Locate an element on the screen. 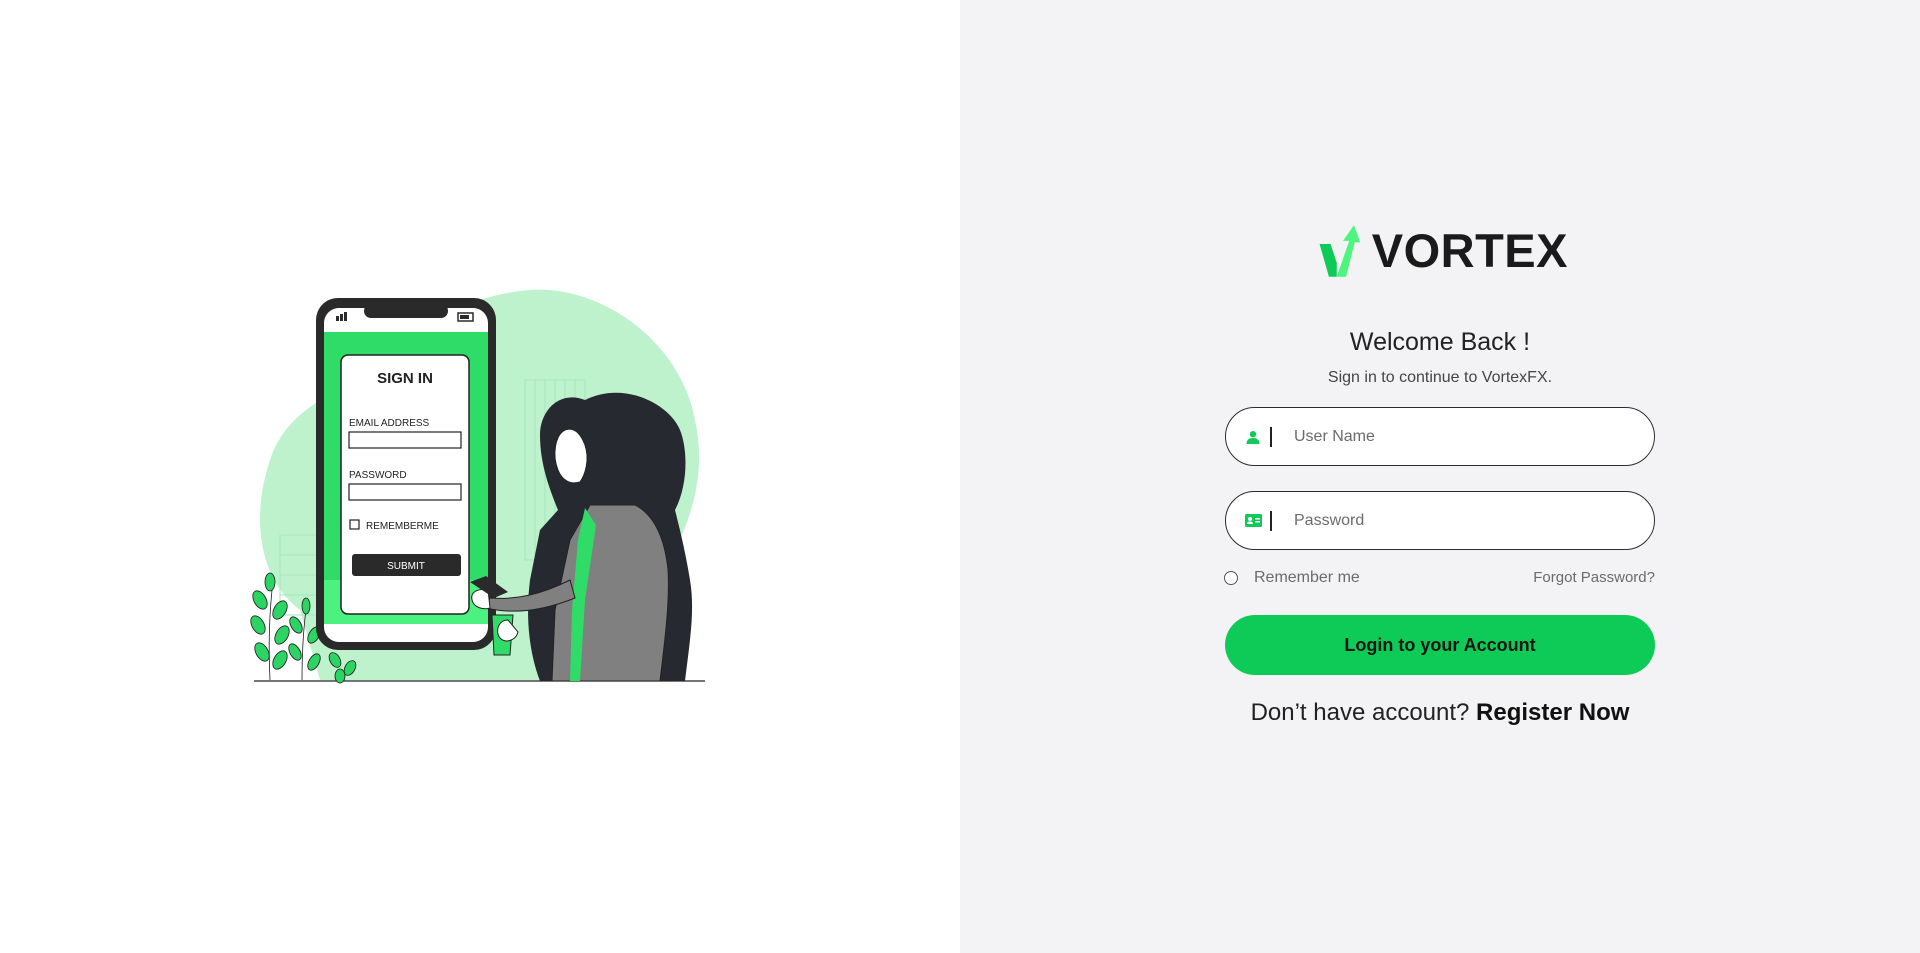 Image resolution: width=1920 pixels, height=953 pixels. phone-title: SIGN IN is located at coordinates (405, 378).